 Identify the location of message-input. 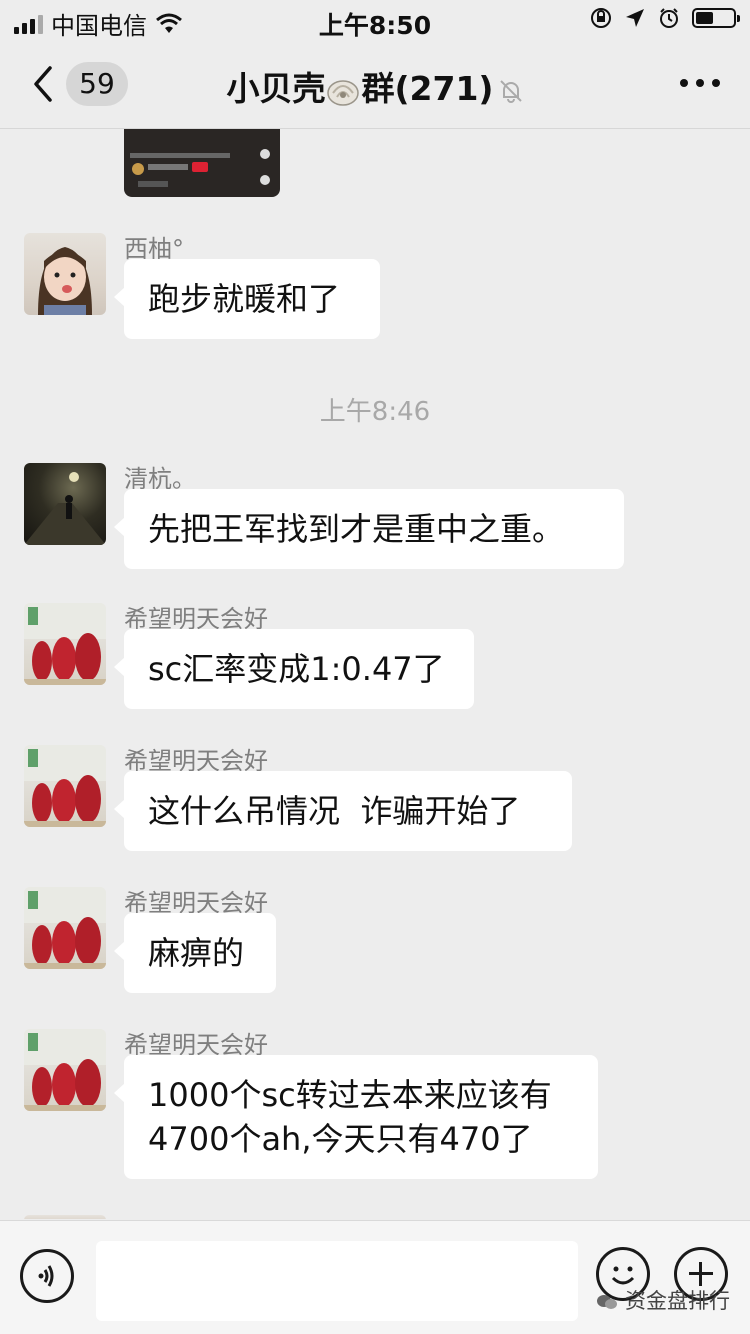
(337, 1281).